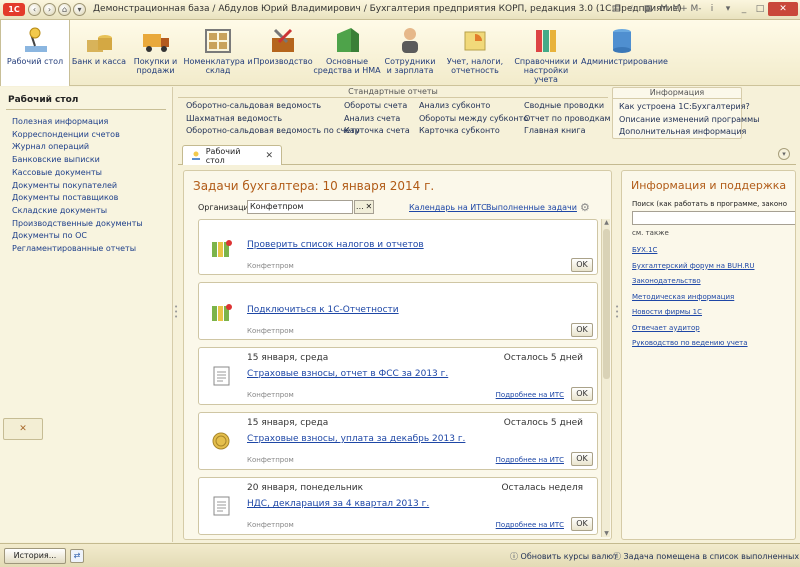 The height and width of the screenshot is (567, 800). Describe the element at coordinates (632, 9) in the screenshot. I see `toolbar-icon-2: ☆` at that location.